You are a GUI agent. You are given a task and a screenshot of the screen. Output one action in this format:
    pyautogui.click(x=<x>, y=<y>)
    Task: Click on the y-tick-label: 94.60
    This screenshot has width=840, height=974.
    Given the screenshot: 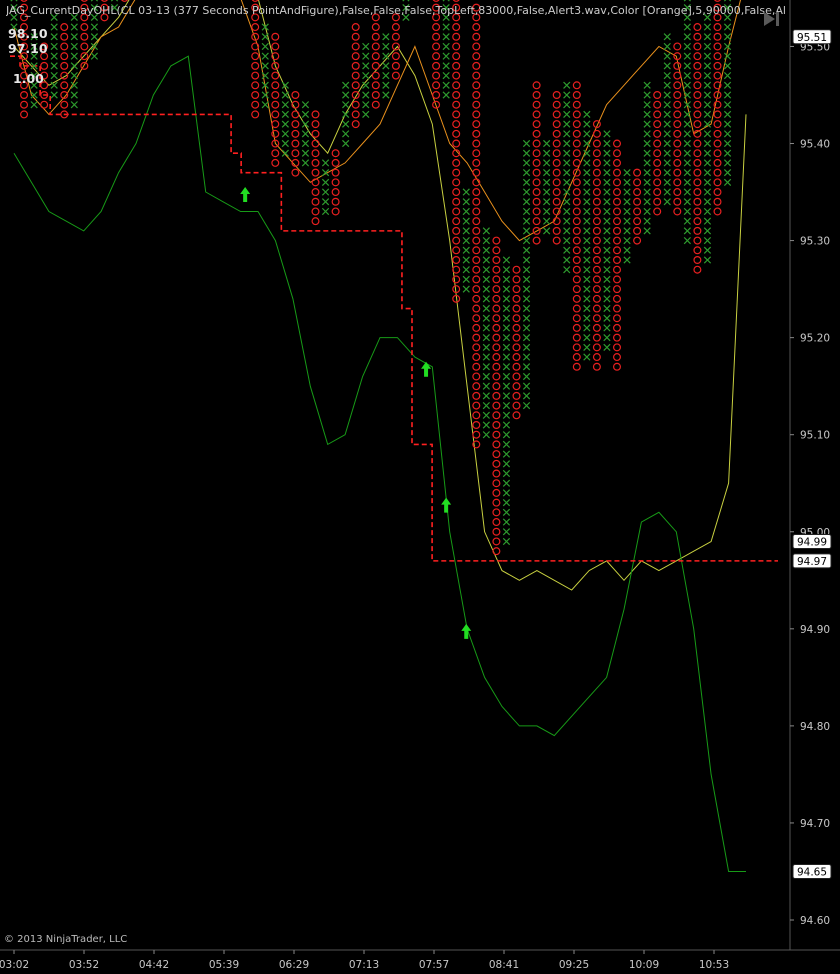 What is the action you would take?
    pyautogui.click(x=815, y=921)
    